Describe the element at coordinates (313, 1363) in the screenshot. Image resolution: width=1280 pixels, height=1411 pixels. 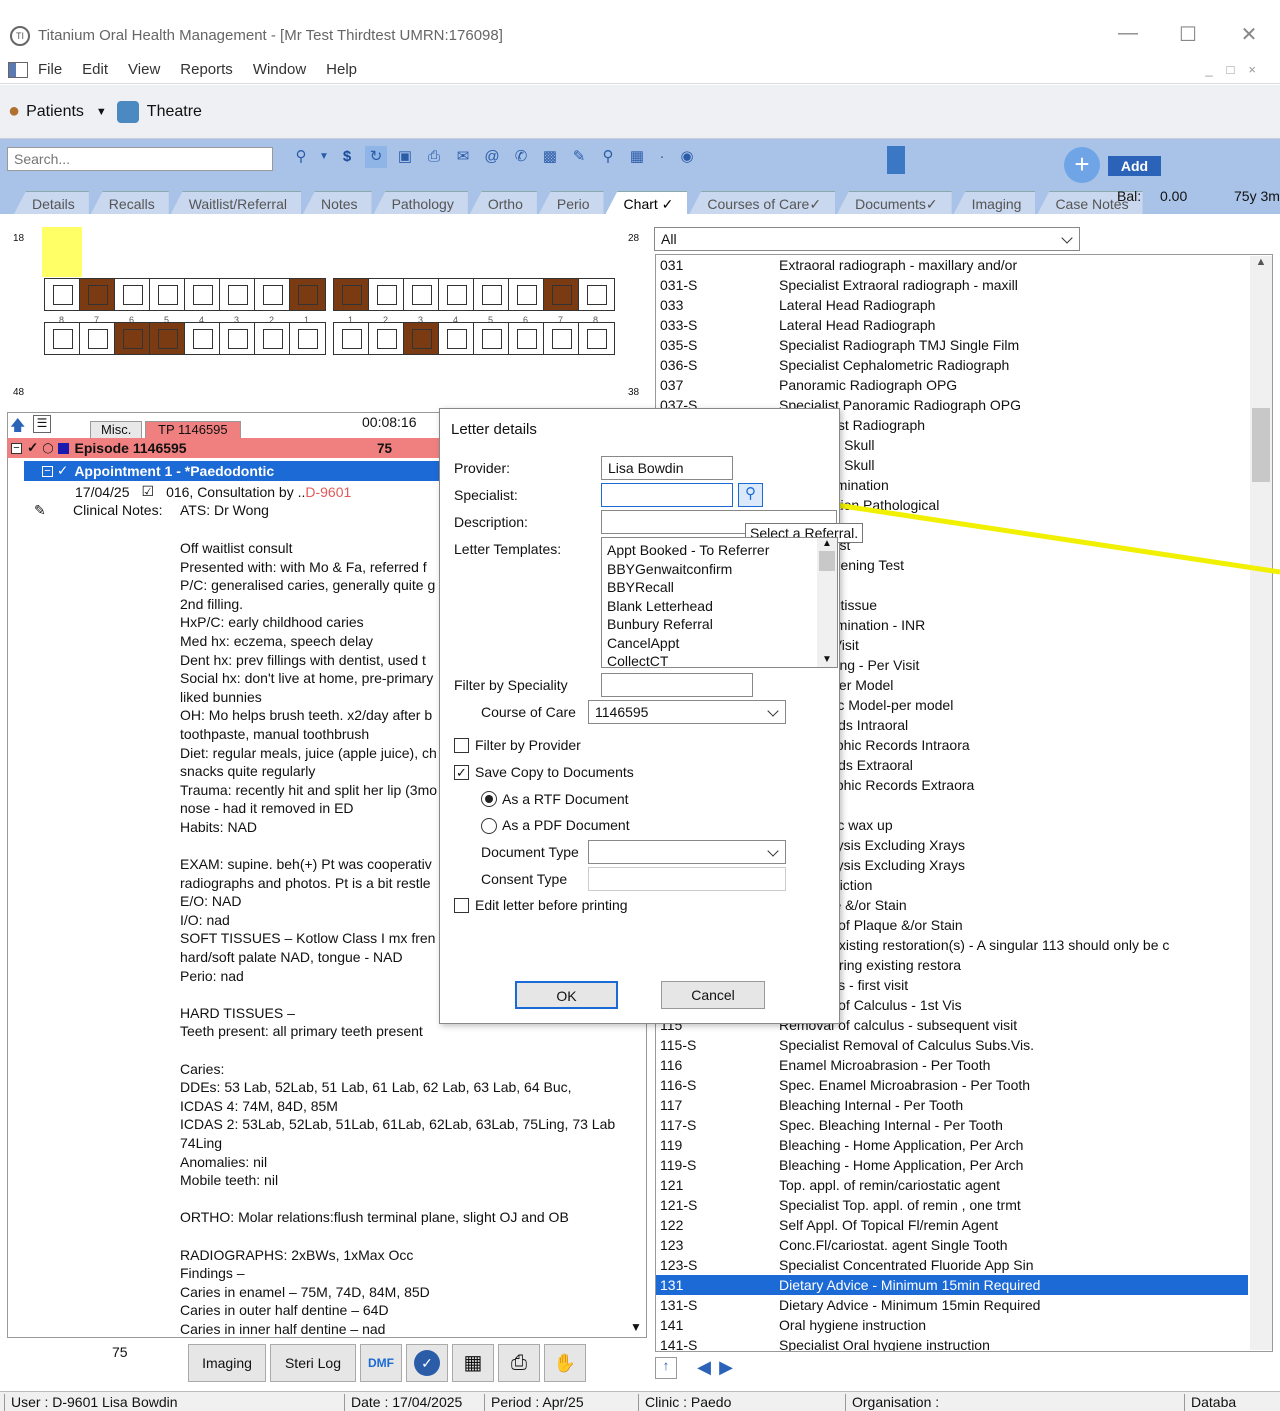
I see `steri-log-button: Steri Log` at that location.